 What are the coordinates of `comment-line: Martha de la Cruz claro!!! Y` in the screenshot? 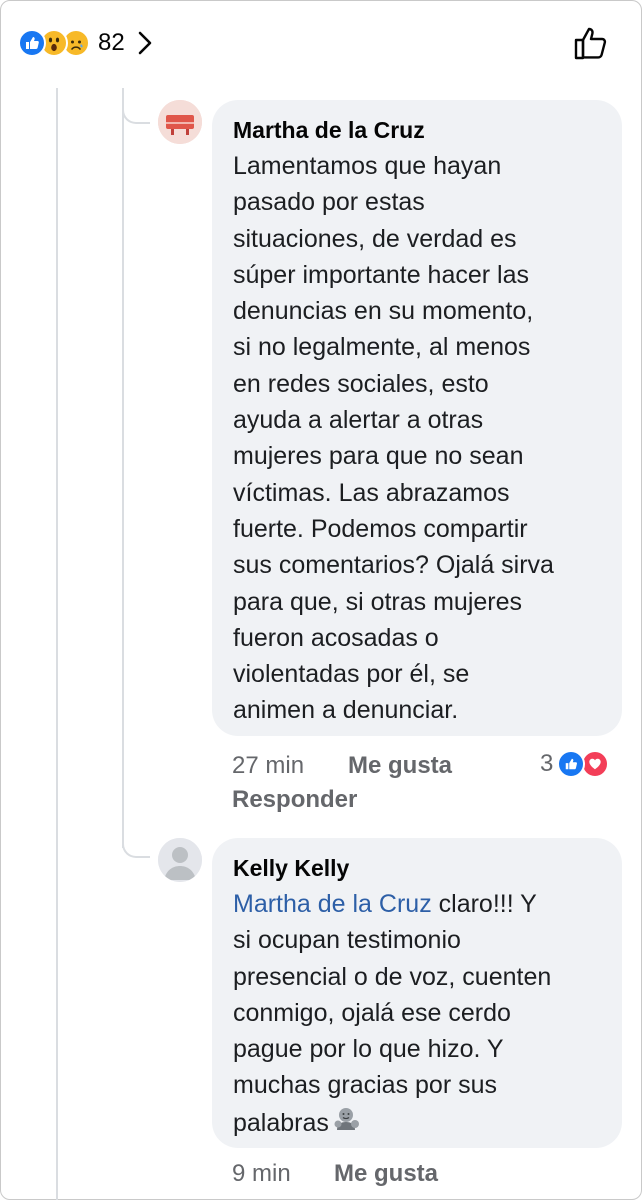 It's located at (417, 904).